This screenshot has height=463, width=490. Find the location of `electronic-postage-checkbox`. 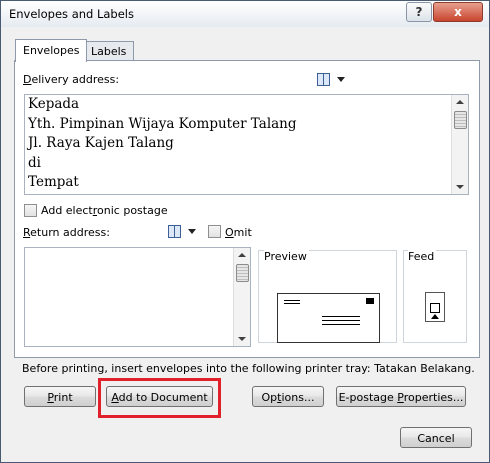

electronic-postage-checkbox is located at coordinates (30, 210).